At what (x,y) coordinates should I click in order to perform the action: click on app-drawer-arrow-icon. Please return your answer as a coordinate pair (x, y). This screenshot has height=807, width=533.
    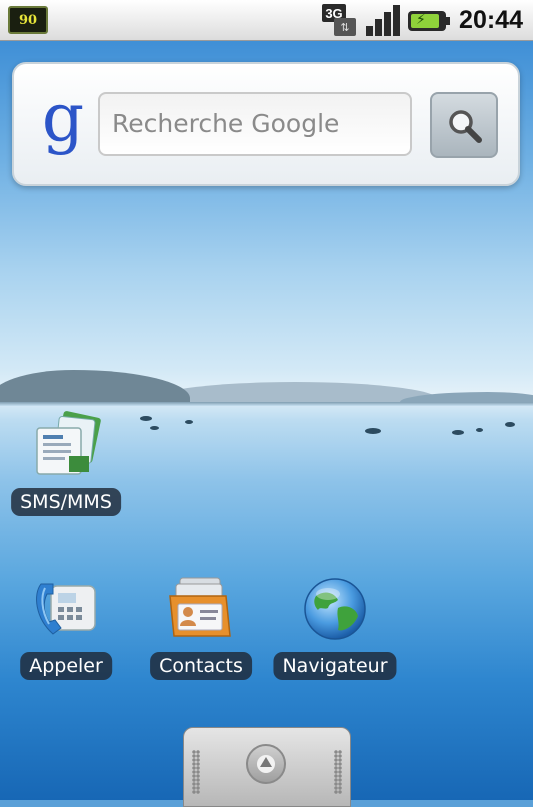
    Looking at the image, I should click on (266, 764).